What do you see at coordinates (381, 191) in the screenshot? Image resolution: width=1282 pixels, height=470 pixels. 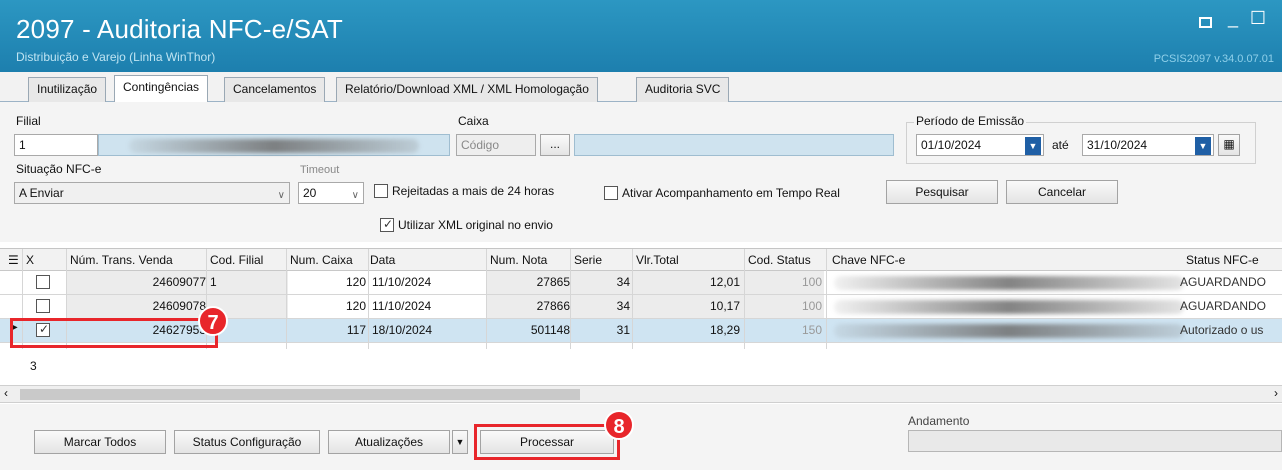 I see `rejeitadas-checkbox` at bounding box center [381, 191].